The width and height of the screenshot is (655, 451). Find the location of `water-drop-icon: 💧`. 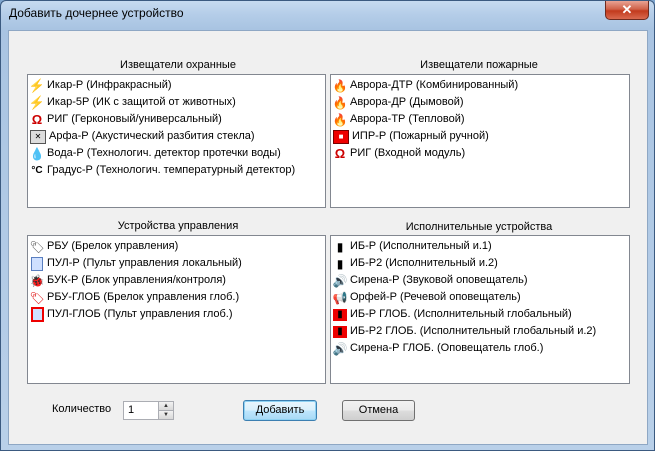

water-drop-icon: 💧 is located at coordinates (37, 153).